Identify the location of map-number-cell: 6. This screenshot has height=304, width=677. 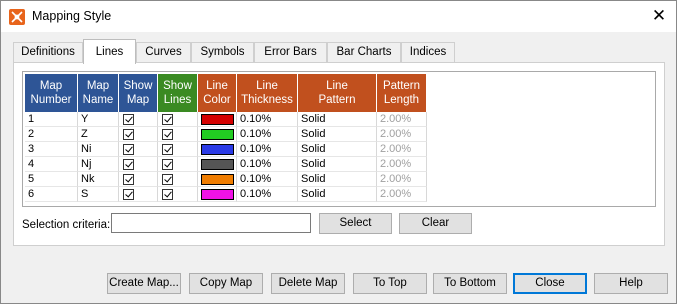
(51, 194).